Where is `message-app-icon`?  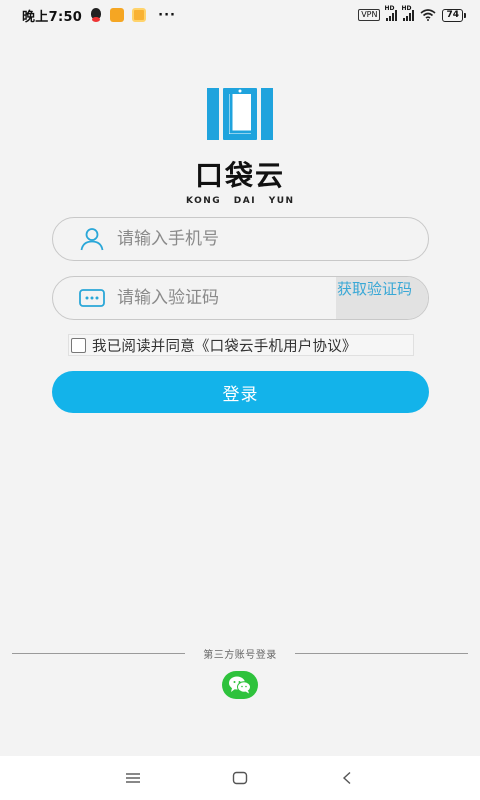 message-app-icon is located at coordinates (117, 15).